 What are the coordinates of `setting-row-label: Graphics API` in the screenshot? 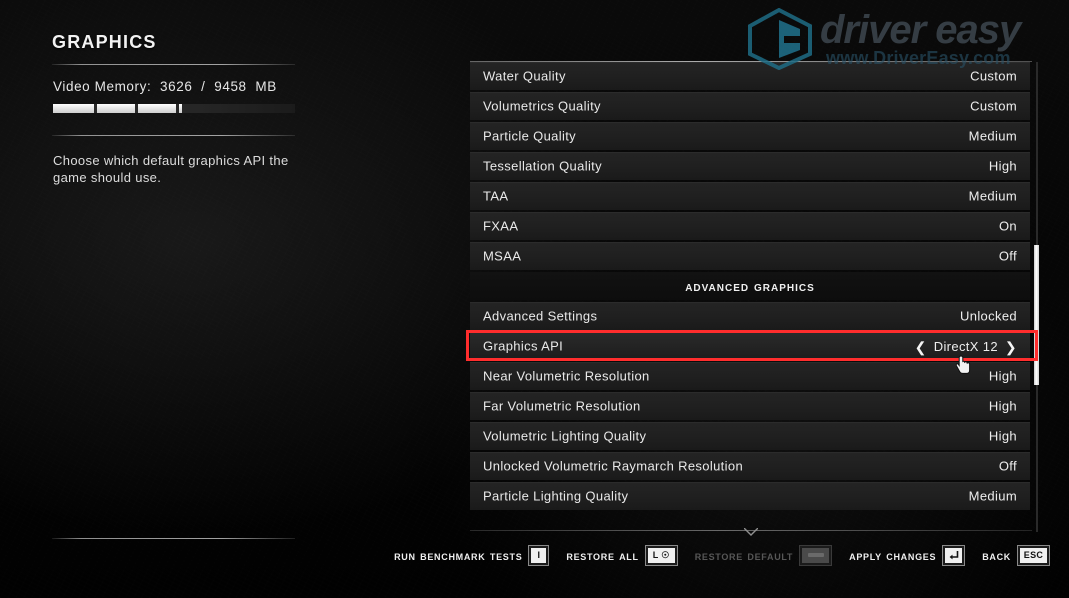 It's located at (523, 346).